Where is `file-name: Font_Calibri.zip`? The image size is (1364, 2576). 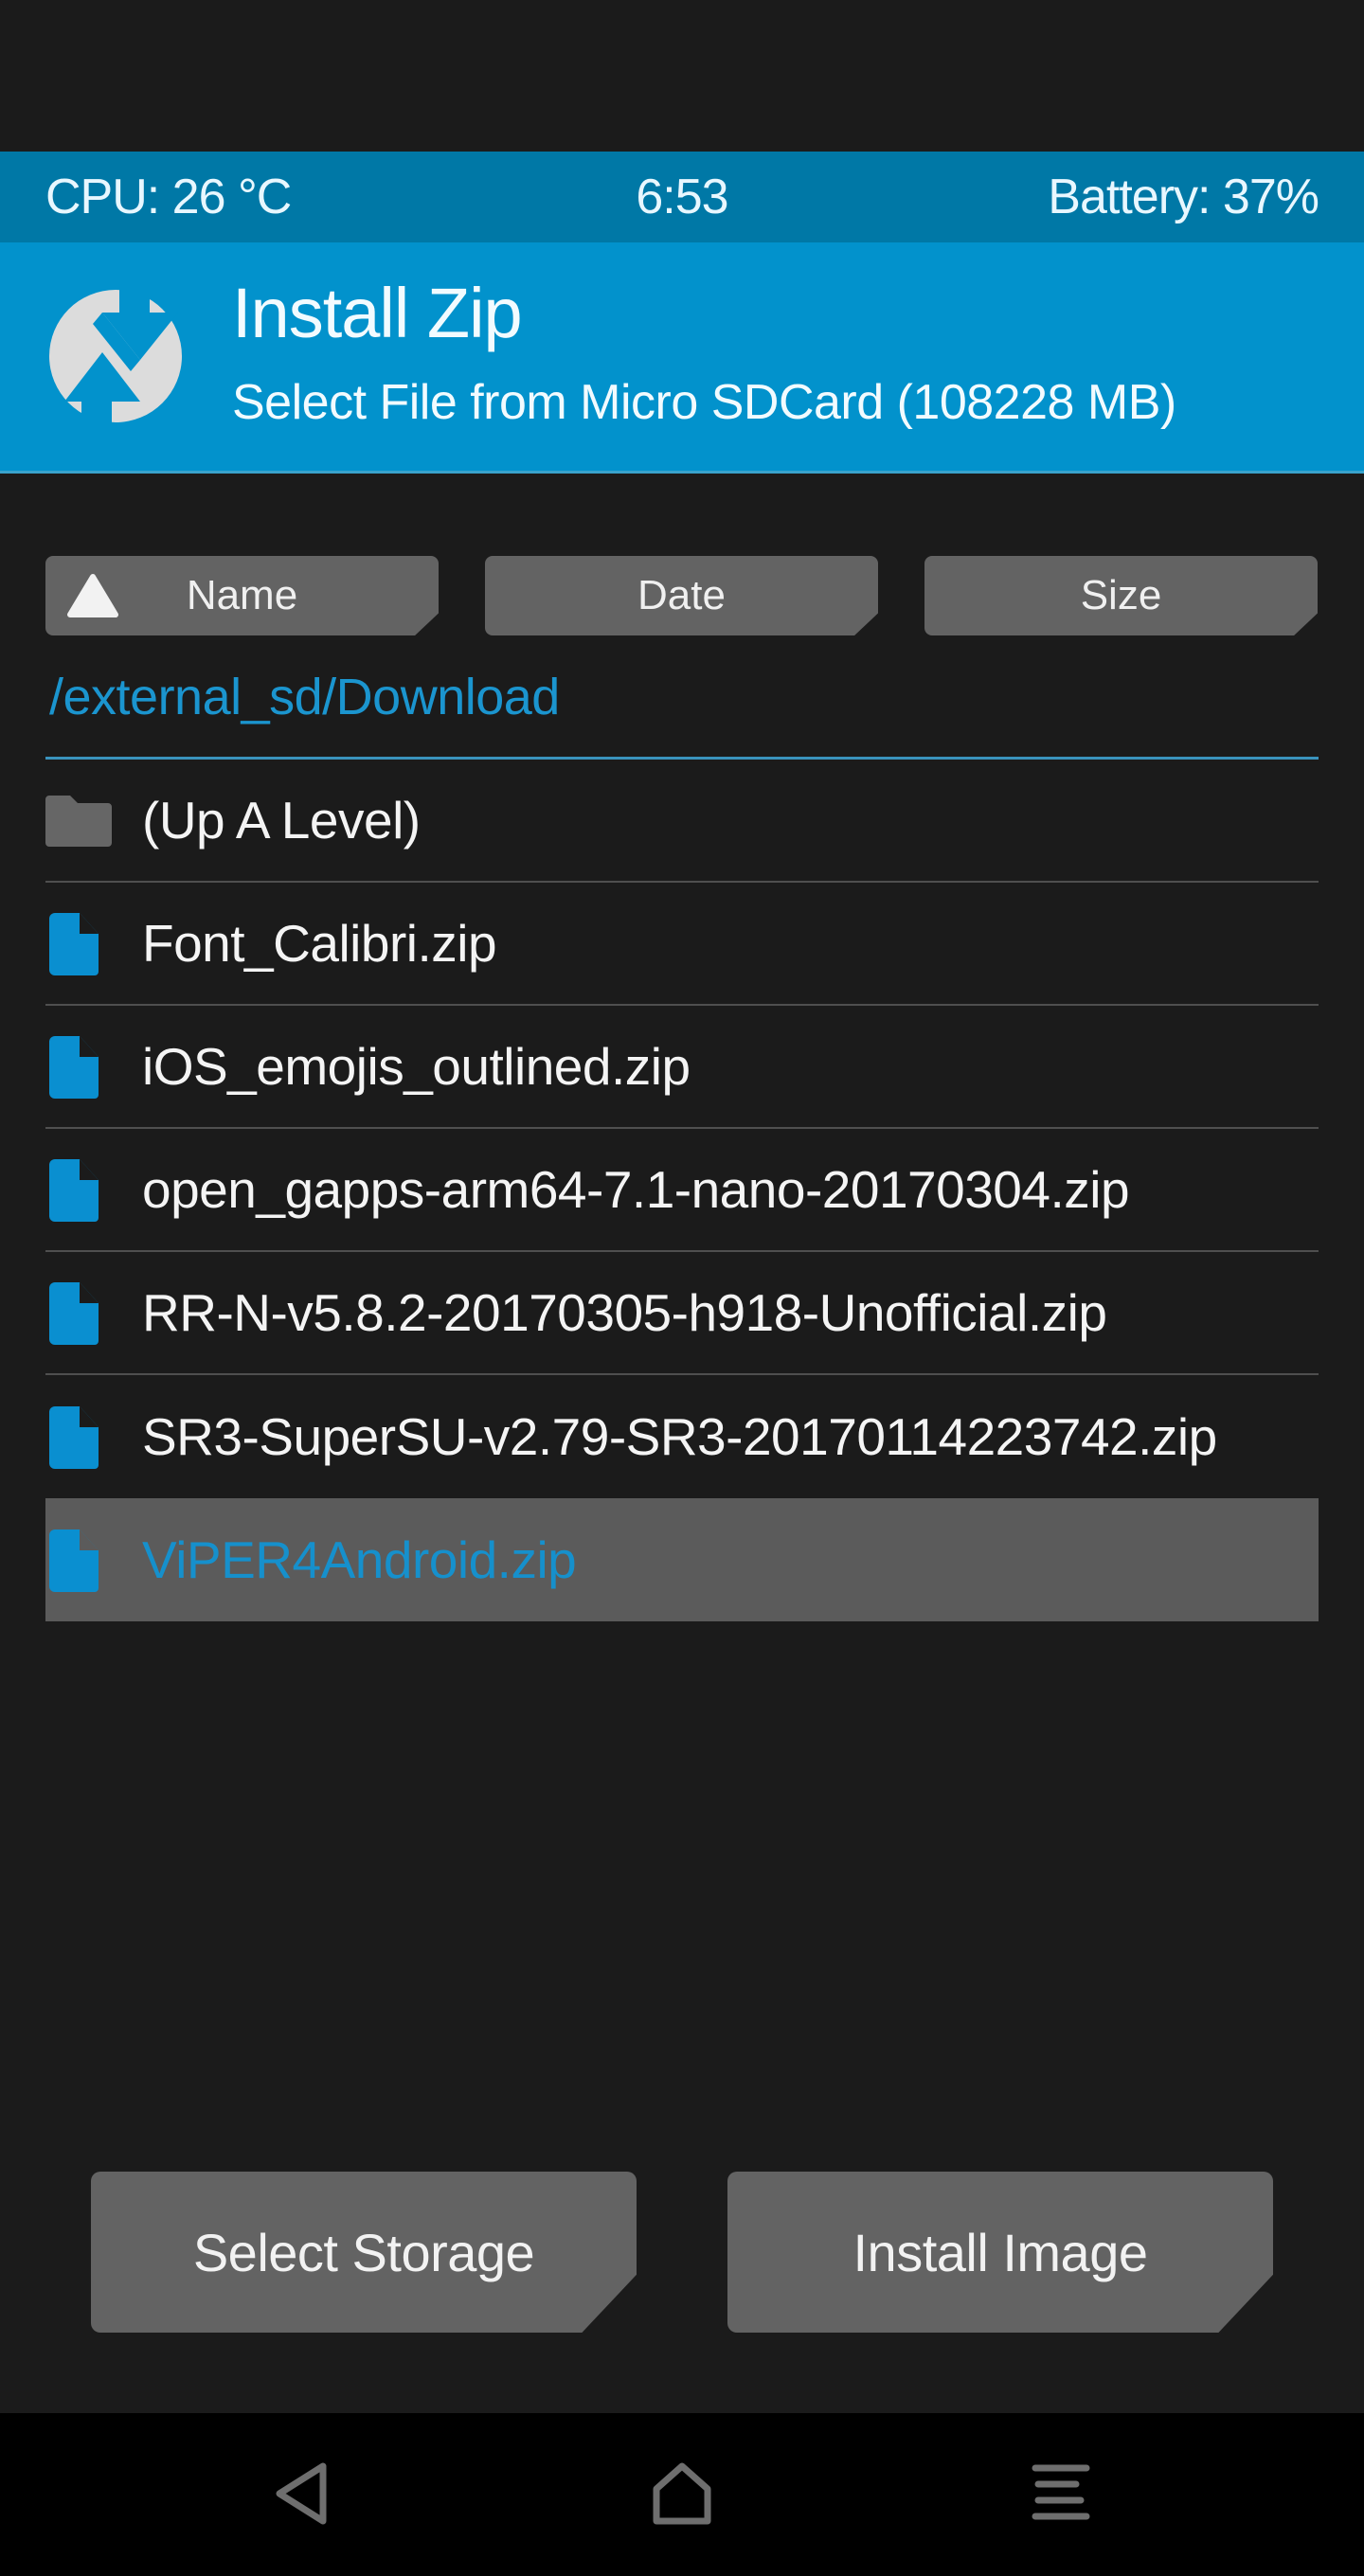
file-name: Font_Calibri.zip is located at coordinates (319, 943).